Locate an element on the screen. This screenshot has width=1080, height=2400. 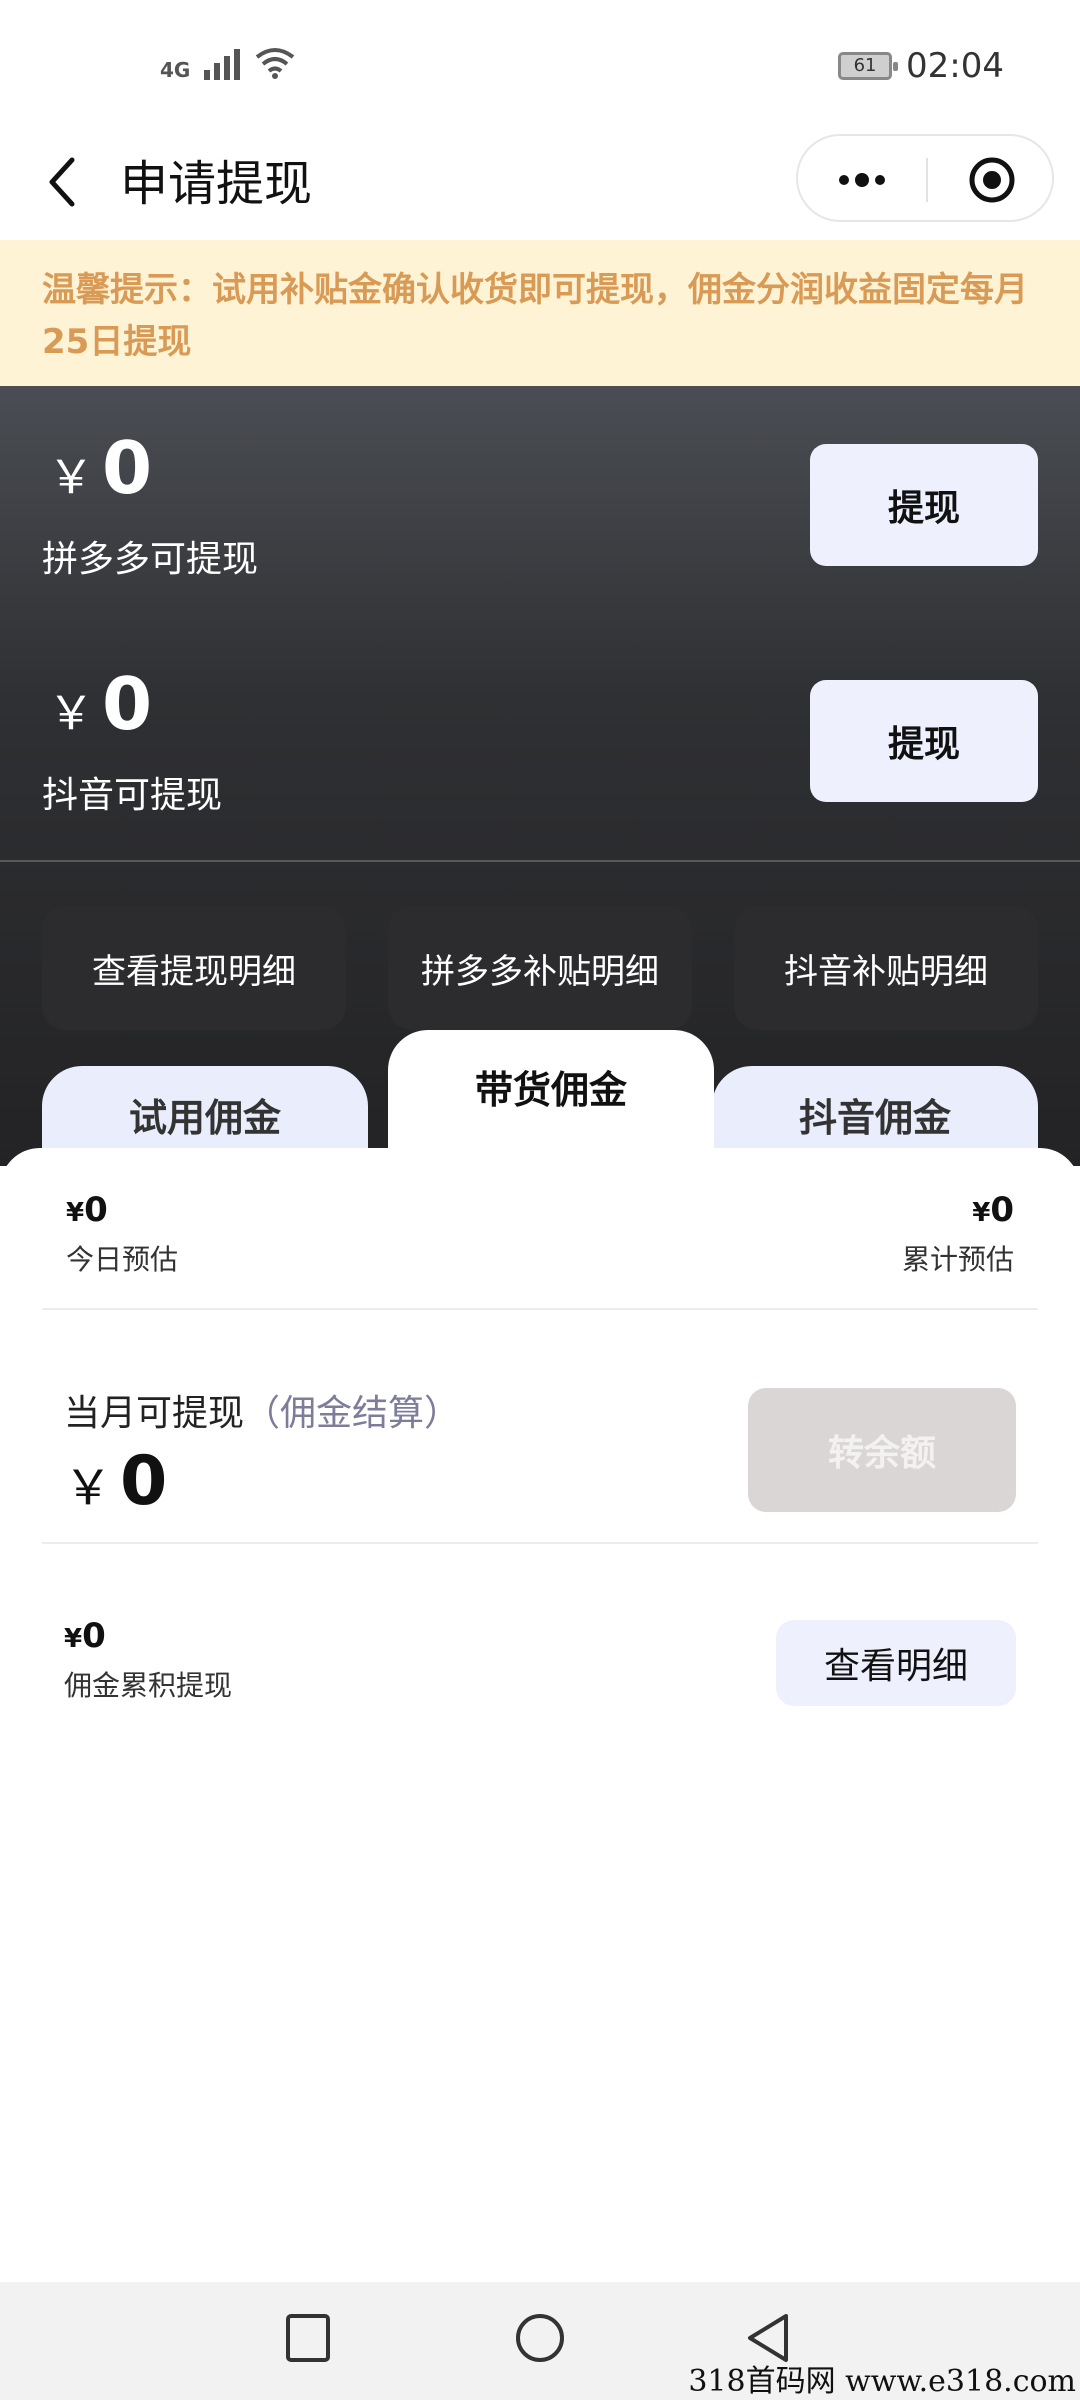
network-type: 4G is located at coordinates (175, 70).